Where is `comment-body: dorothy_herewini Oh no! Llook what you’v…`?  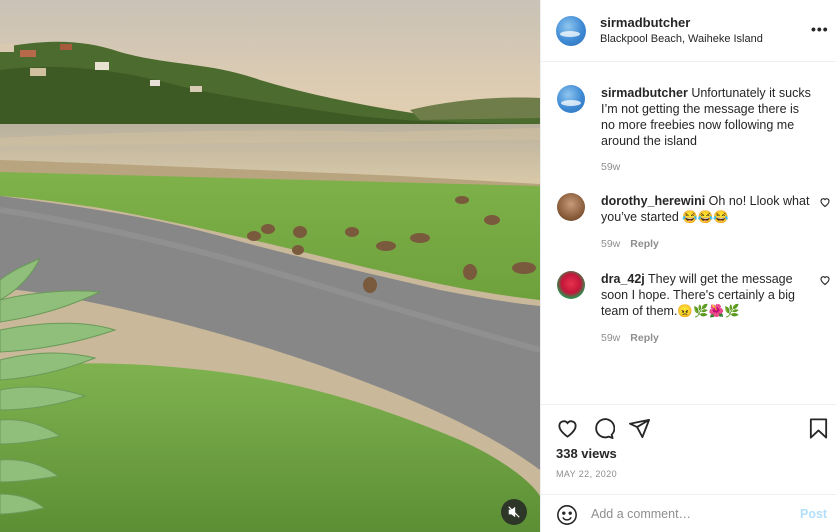
comment-body: dorothy_herewini Oh no! Llook what you’v… is located at coordinates (707, 209).